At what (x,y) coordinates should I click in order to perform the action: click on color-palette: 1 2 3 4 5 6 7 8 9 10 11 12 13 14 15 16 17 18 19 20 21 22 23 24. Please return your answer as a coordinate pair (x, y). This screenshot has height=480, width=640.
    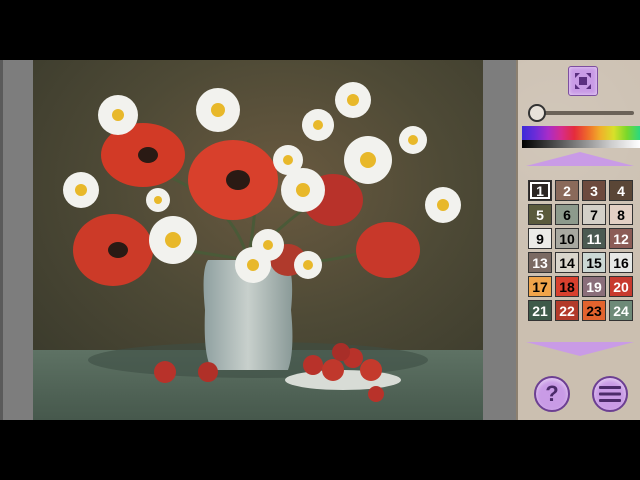
    Looking at the image, I should click on (581, 250).